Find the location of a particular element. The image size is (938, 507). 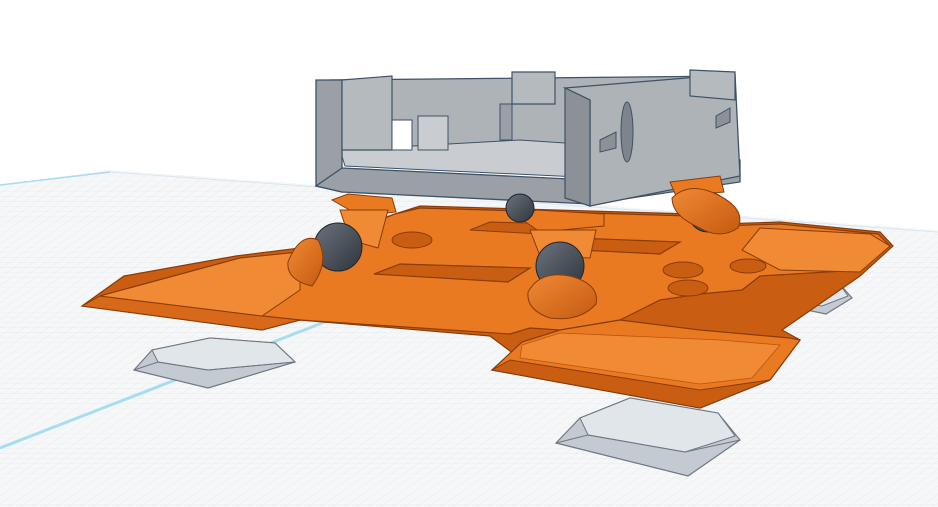

ball-joint-foot-back is located at coordinates (520, 208).